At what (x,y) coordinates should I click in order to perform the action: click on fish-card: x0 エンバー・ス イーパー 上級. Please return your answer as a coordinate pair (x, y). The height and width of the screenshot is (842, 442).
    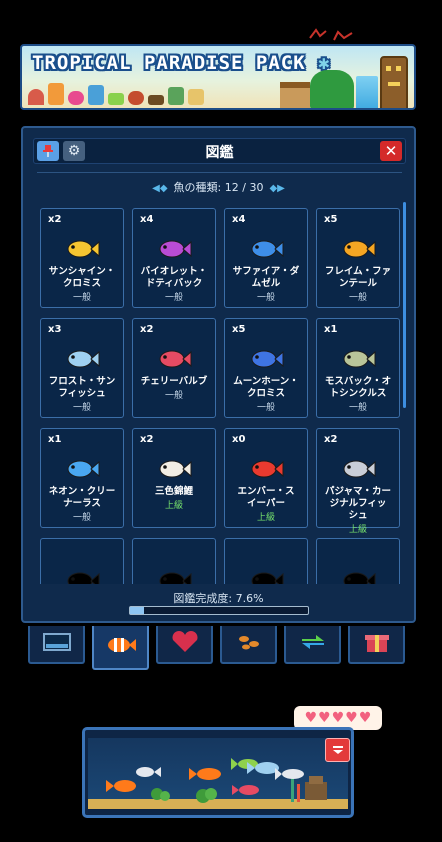
    Looking at the image, I should click on (266, 478).